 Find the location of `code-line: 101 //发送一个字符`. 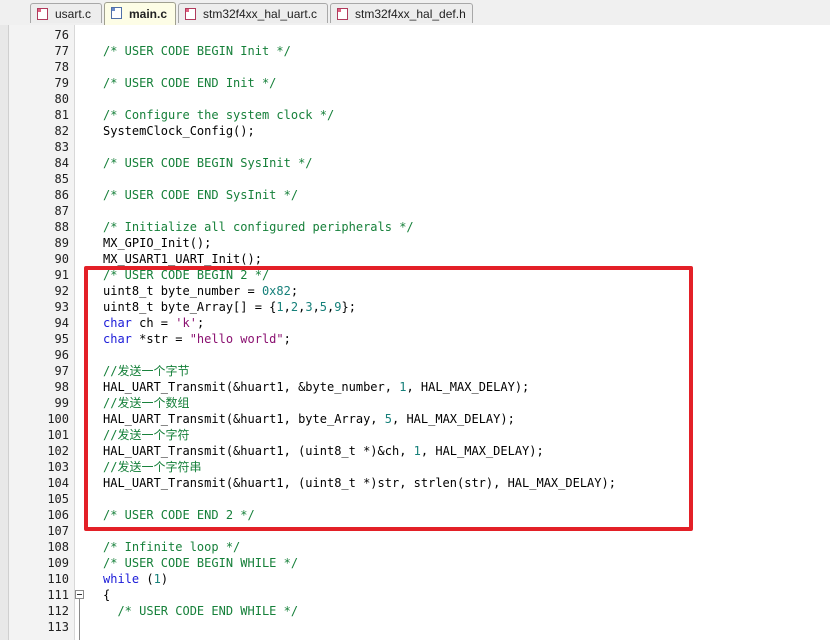

code-line: 101 //发送一个字符 is located at coordinates (415, 435).